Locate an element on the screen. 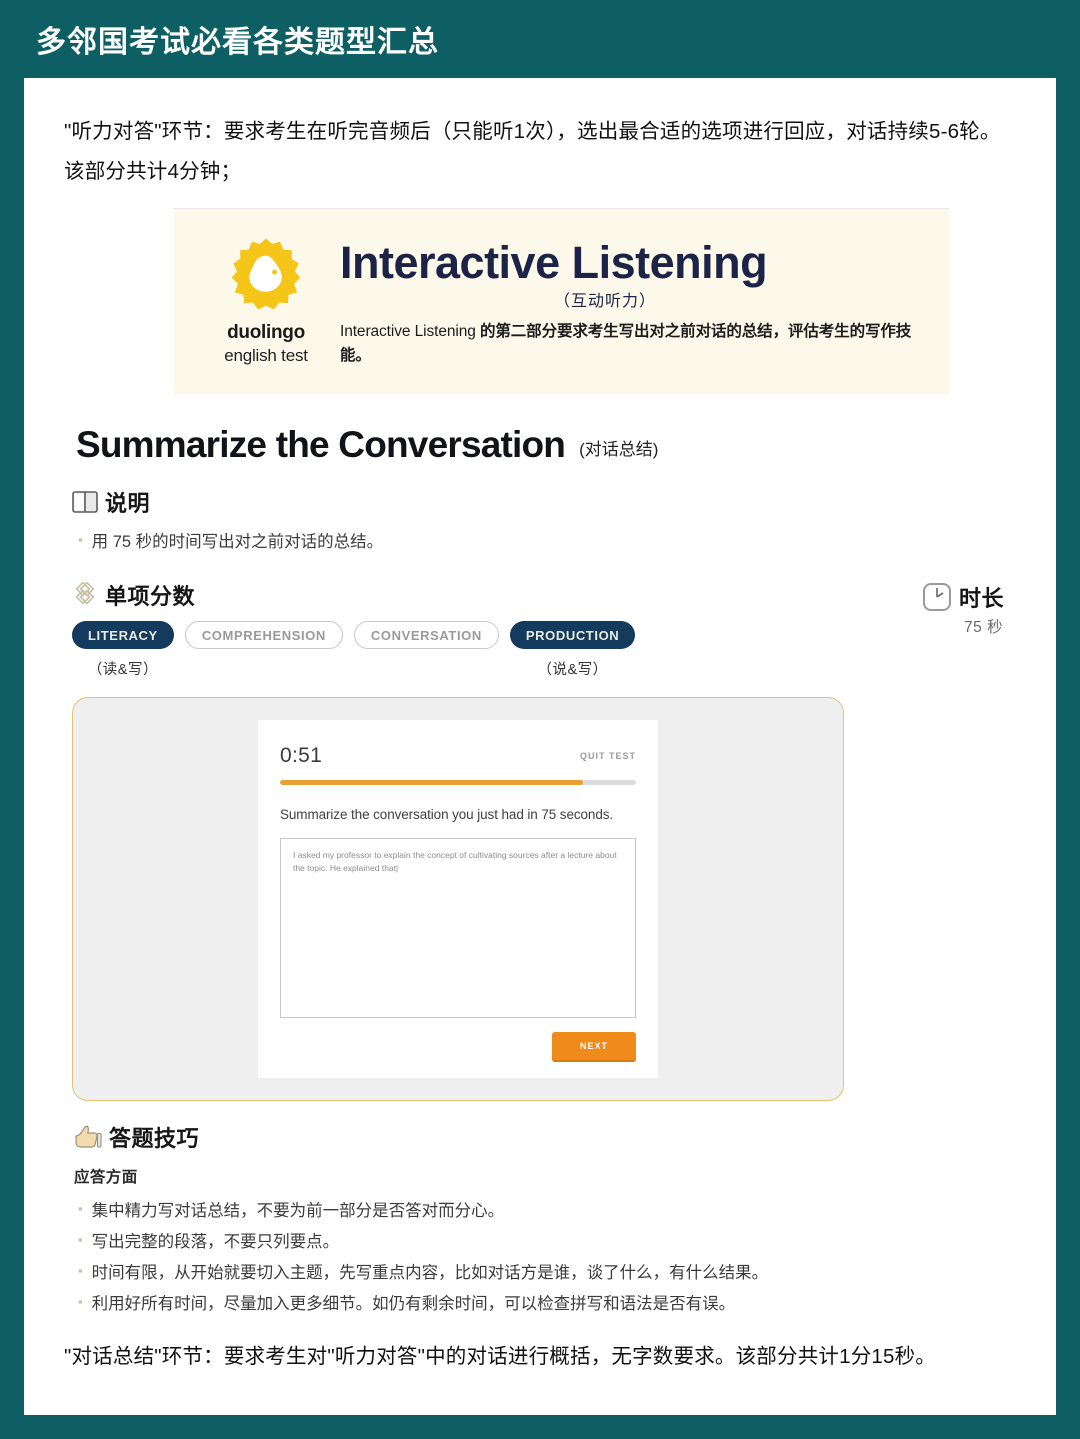  clock-icon is located at coordinates (936, 597).